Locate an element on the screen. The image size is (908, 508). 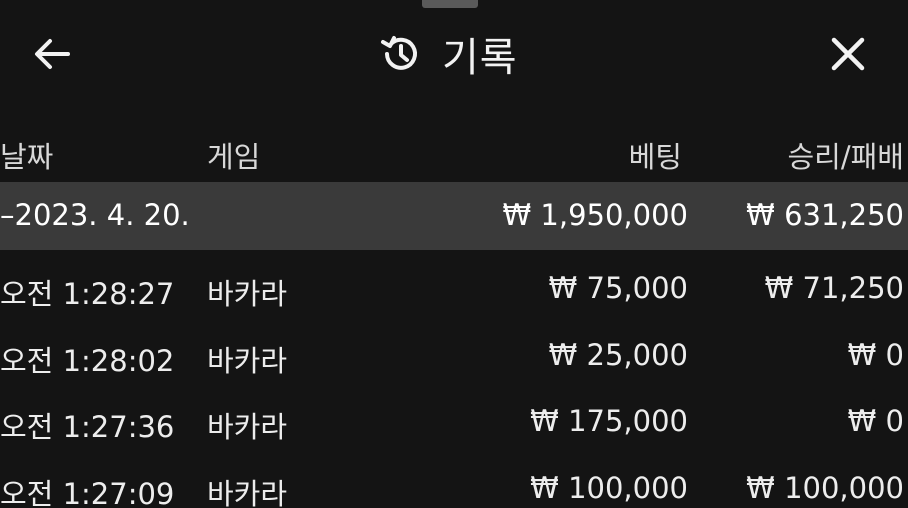
table-row: 오전 1:28:27 바카라 ₩ 75,000 ₩ 71,250 is located at coordinates (454, 289).